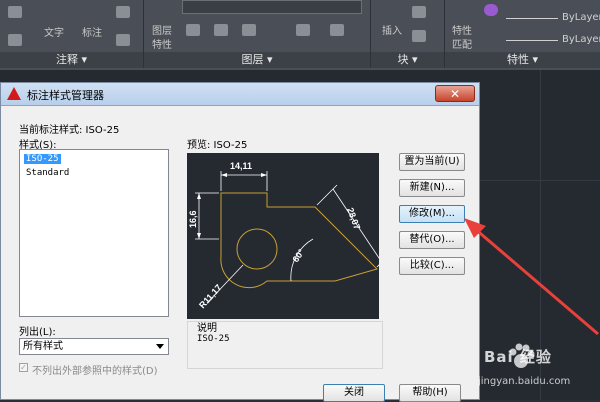 The height and width of the screenshot is (402, 600). Describe the element at coordinates (522, 60) in the screenshot. I see `ribbon-group-properties: 特性 ▾` at that location.